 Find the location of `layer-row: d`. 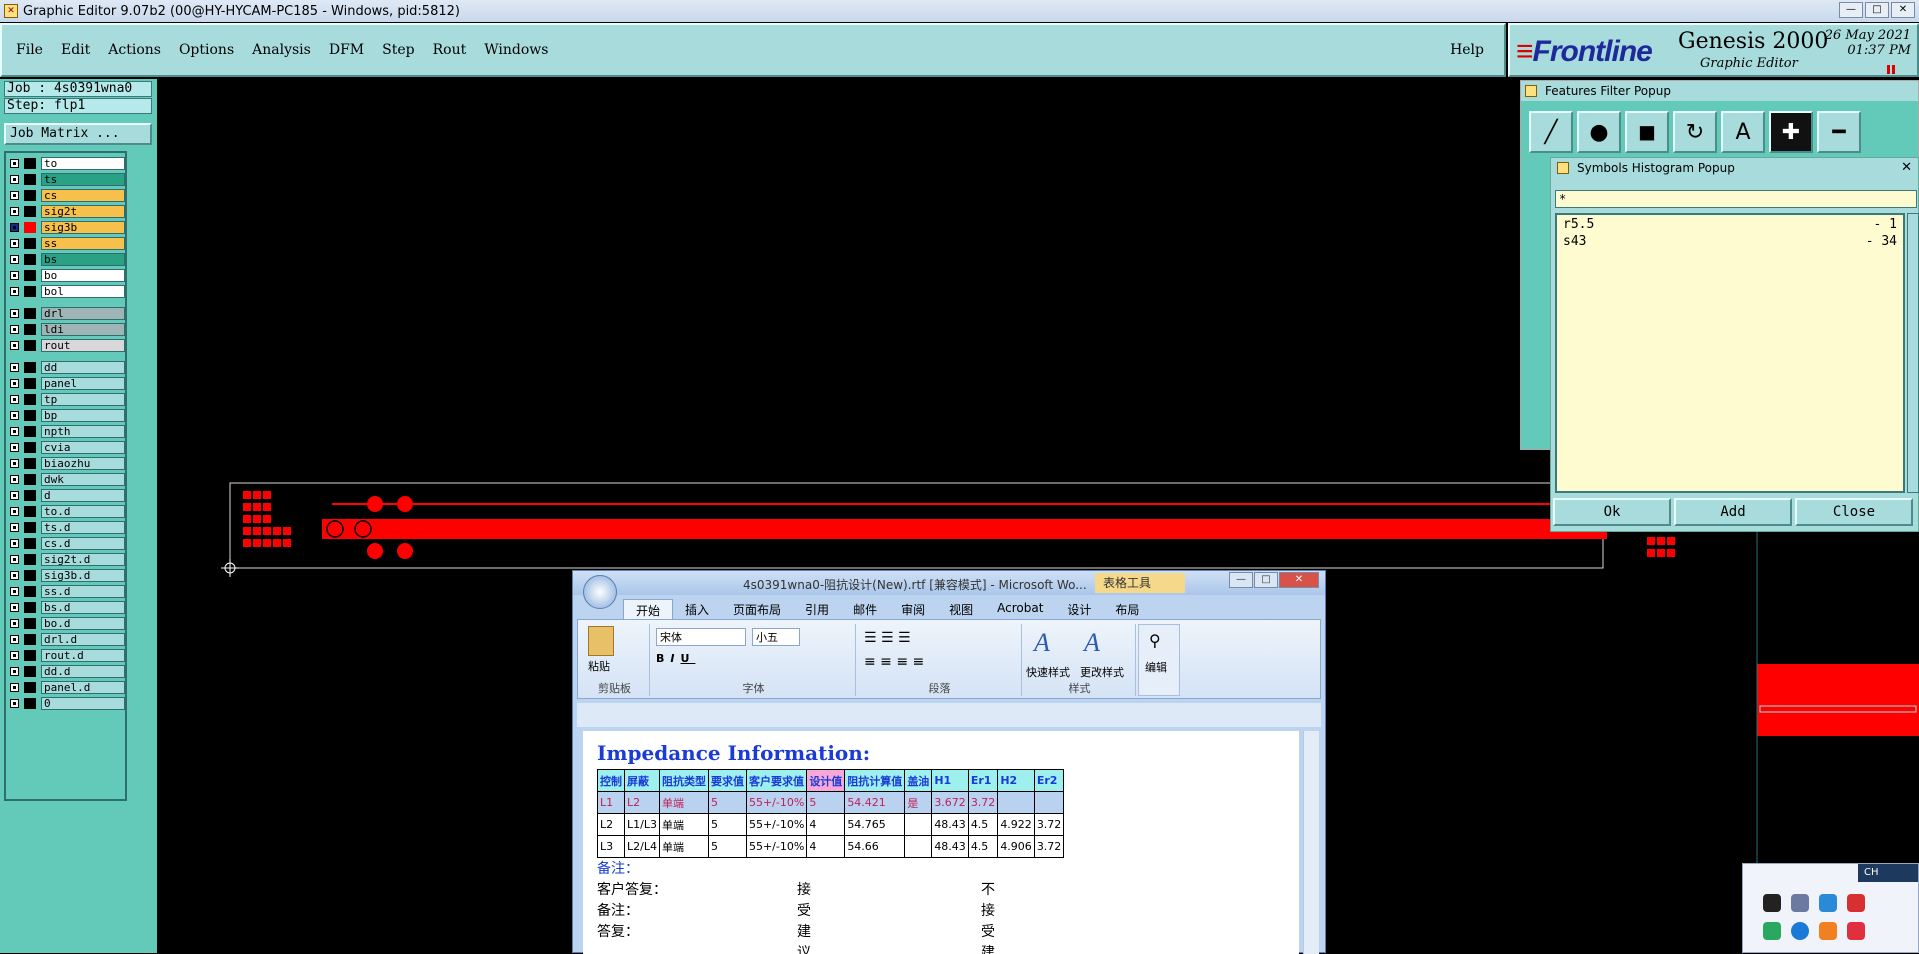

layer-row: d is located at coordinates (66, 495).